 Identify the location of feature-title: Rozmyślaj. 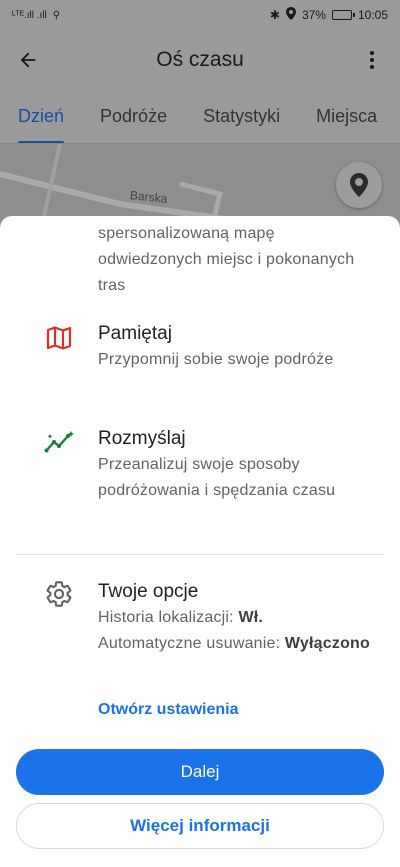
(142, 438).